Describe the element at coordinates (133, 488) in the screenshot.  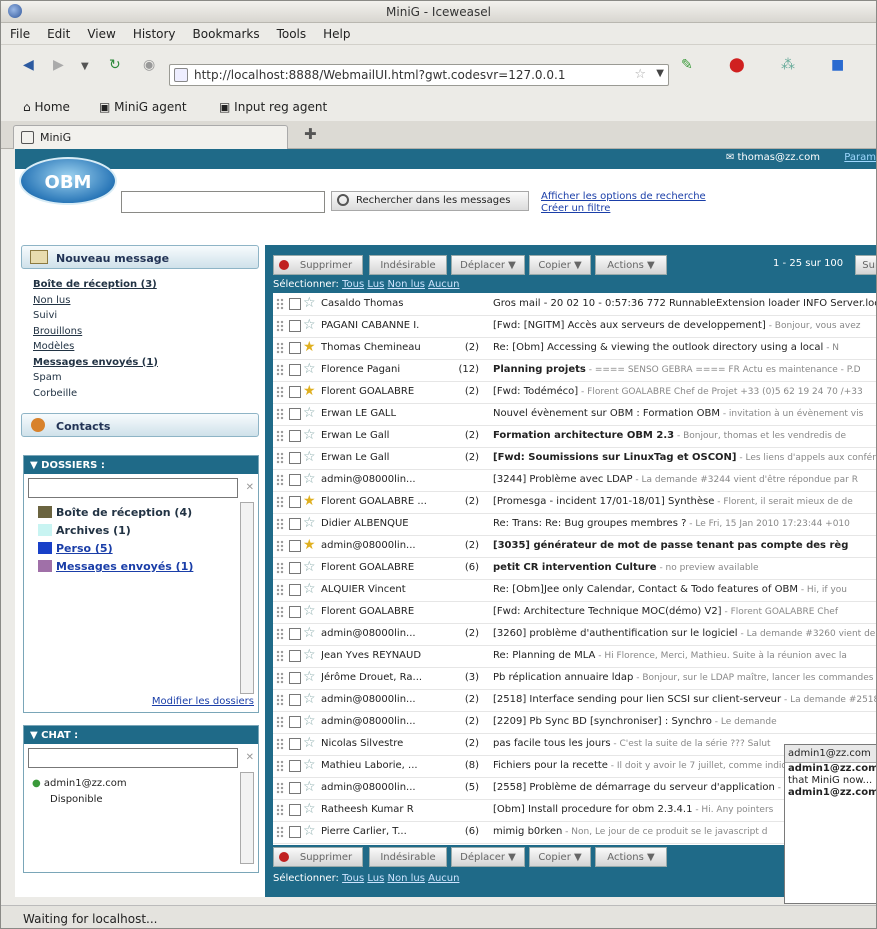
I see `dossiers-filter-input` at that location.